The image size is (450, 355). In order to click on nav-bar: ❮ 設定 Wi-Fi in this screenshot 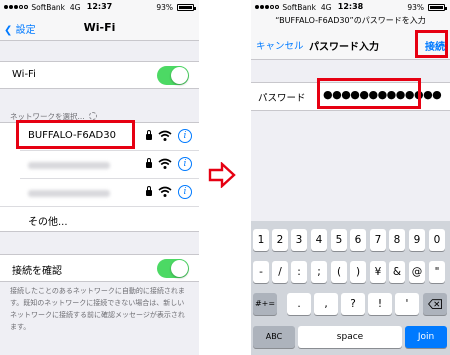, I will do `click(99, 28)`.